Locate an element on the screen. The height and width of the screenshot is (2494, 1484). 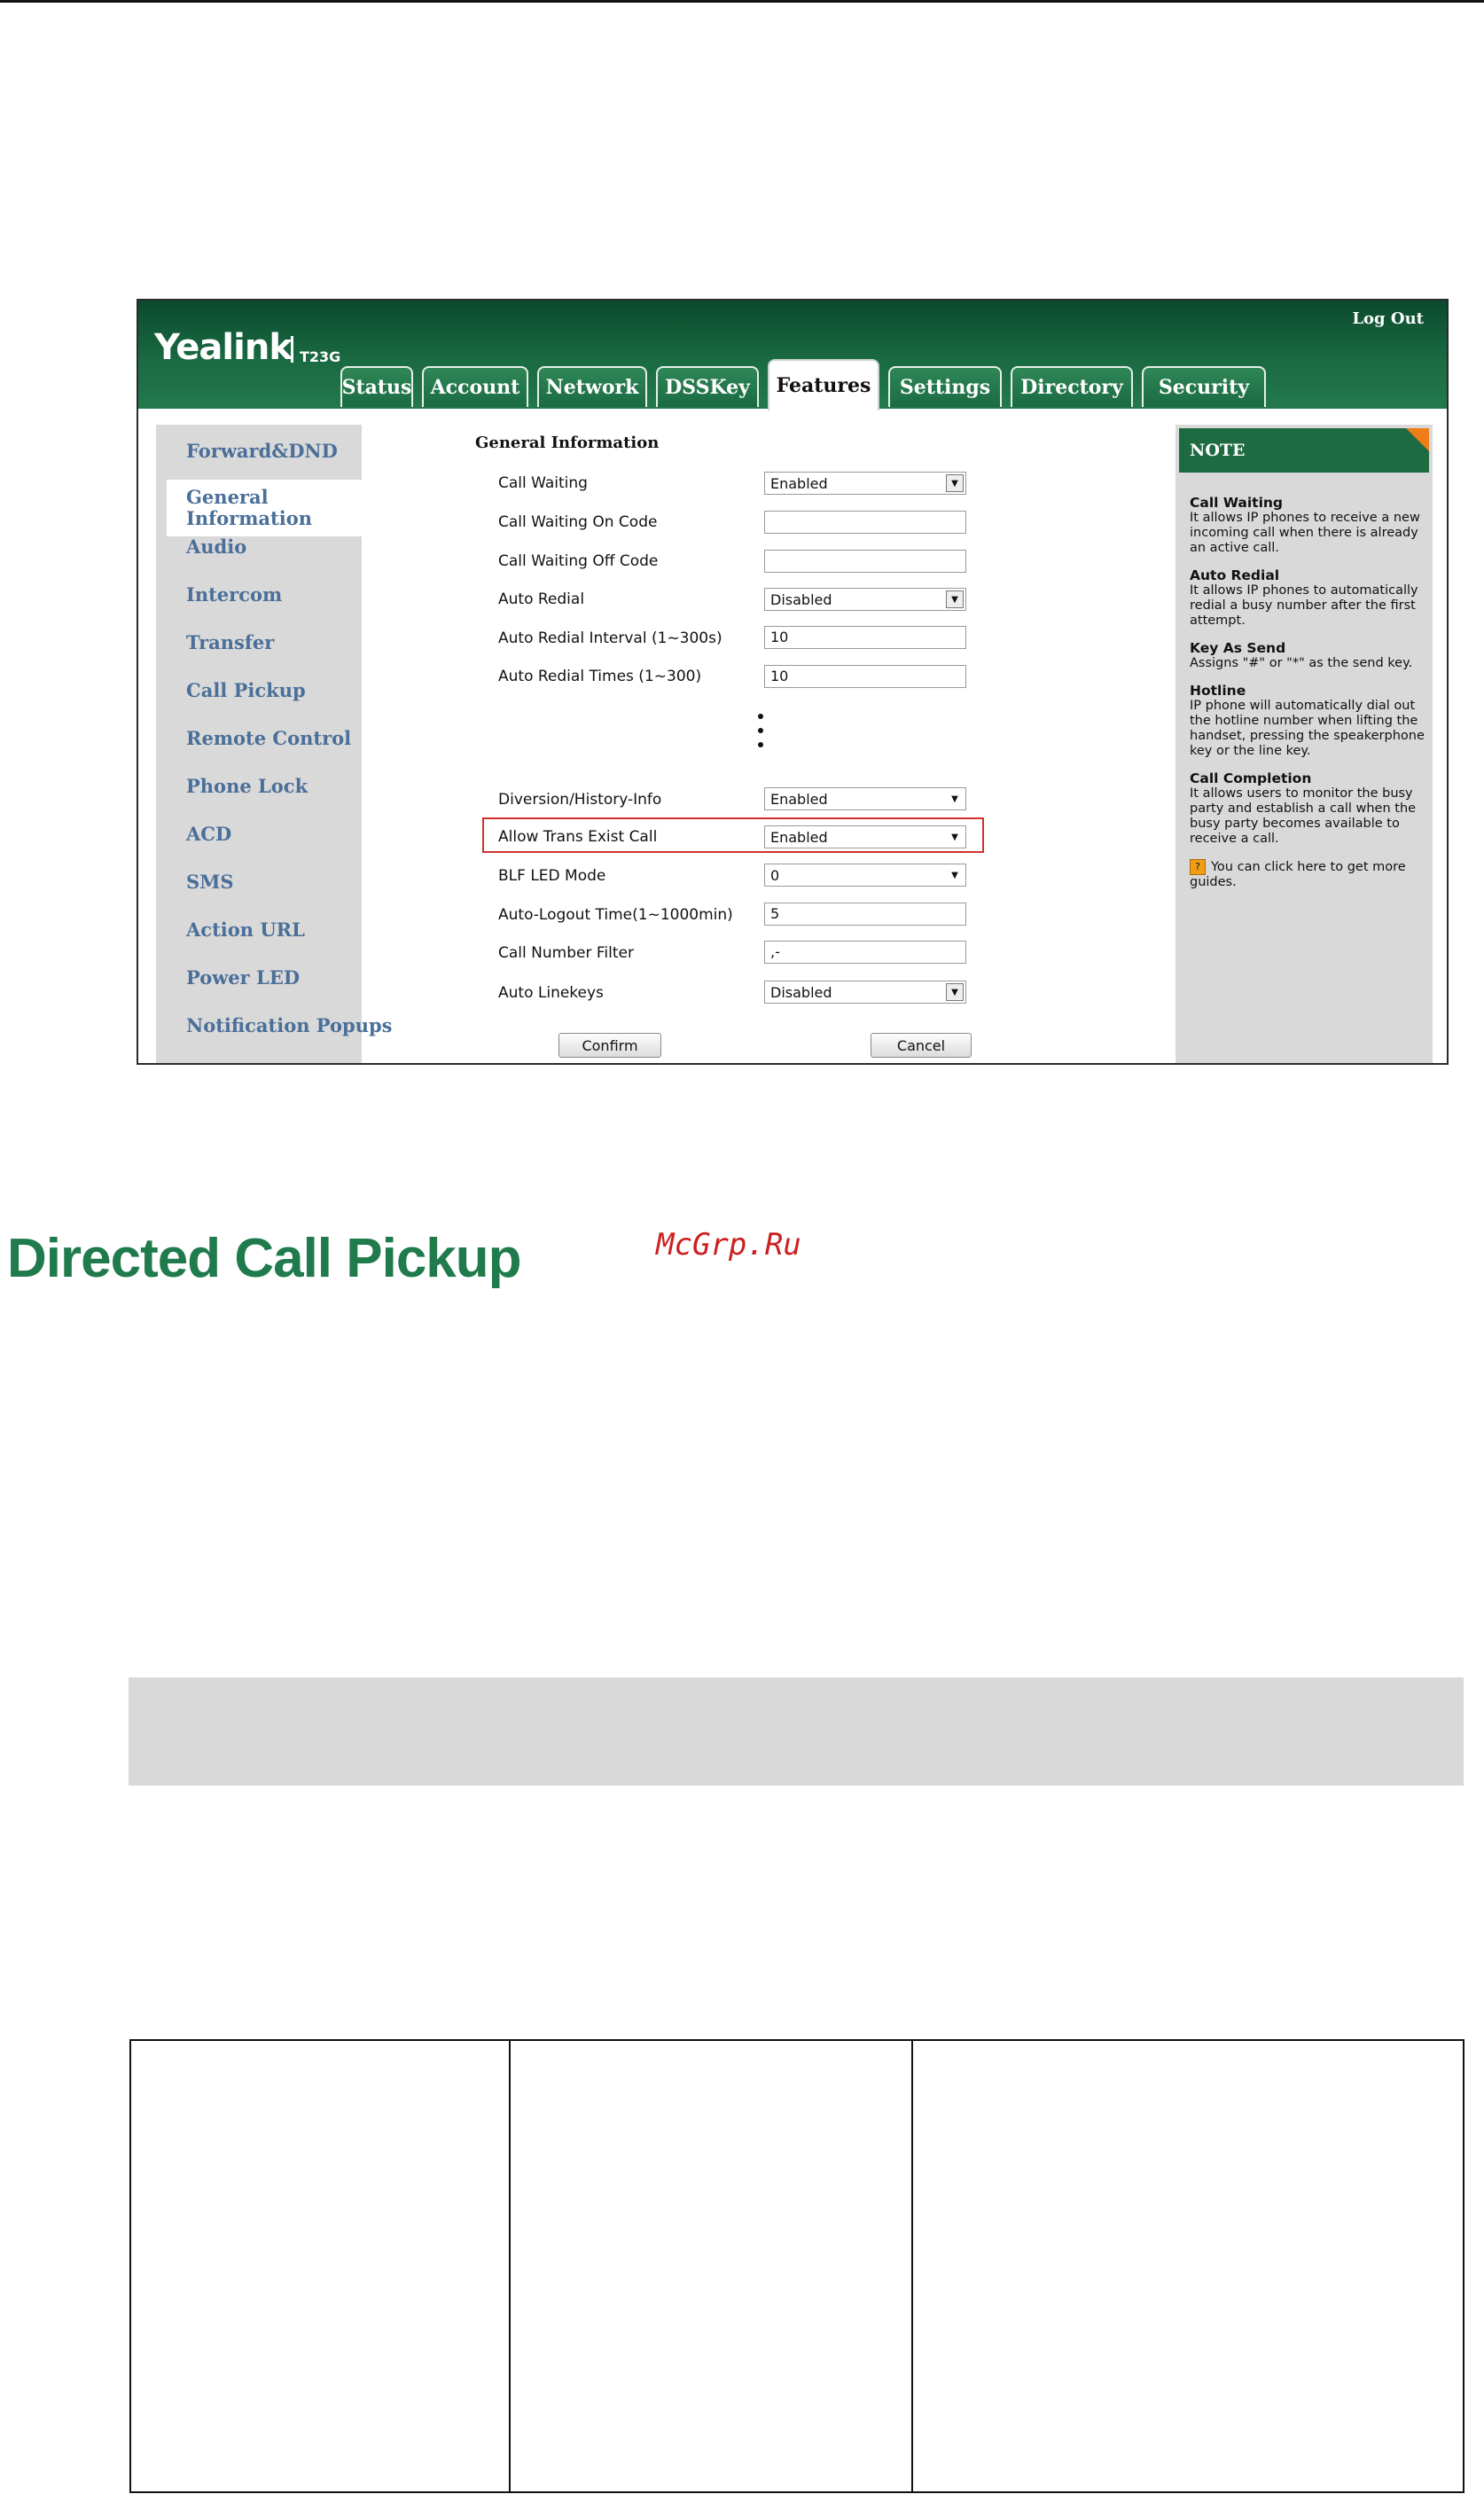
call-waiting-label: Call Waiting is located at coordinates (543, 483).